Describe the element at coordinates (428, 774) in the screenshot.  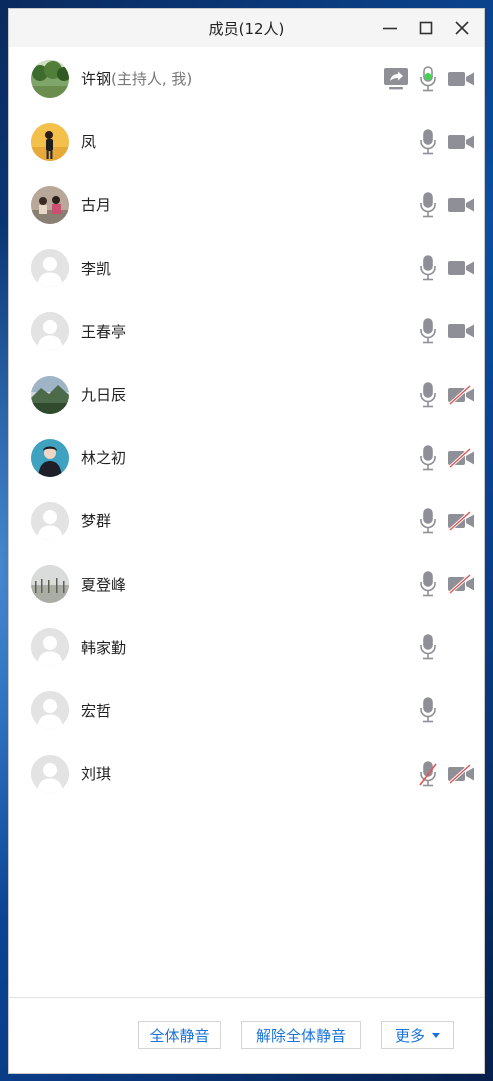
I see `mic-muted-icon` at that location.